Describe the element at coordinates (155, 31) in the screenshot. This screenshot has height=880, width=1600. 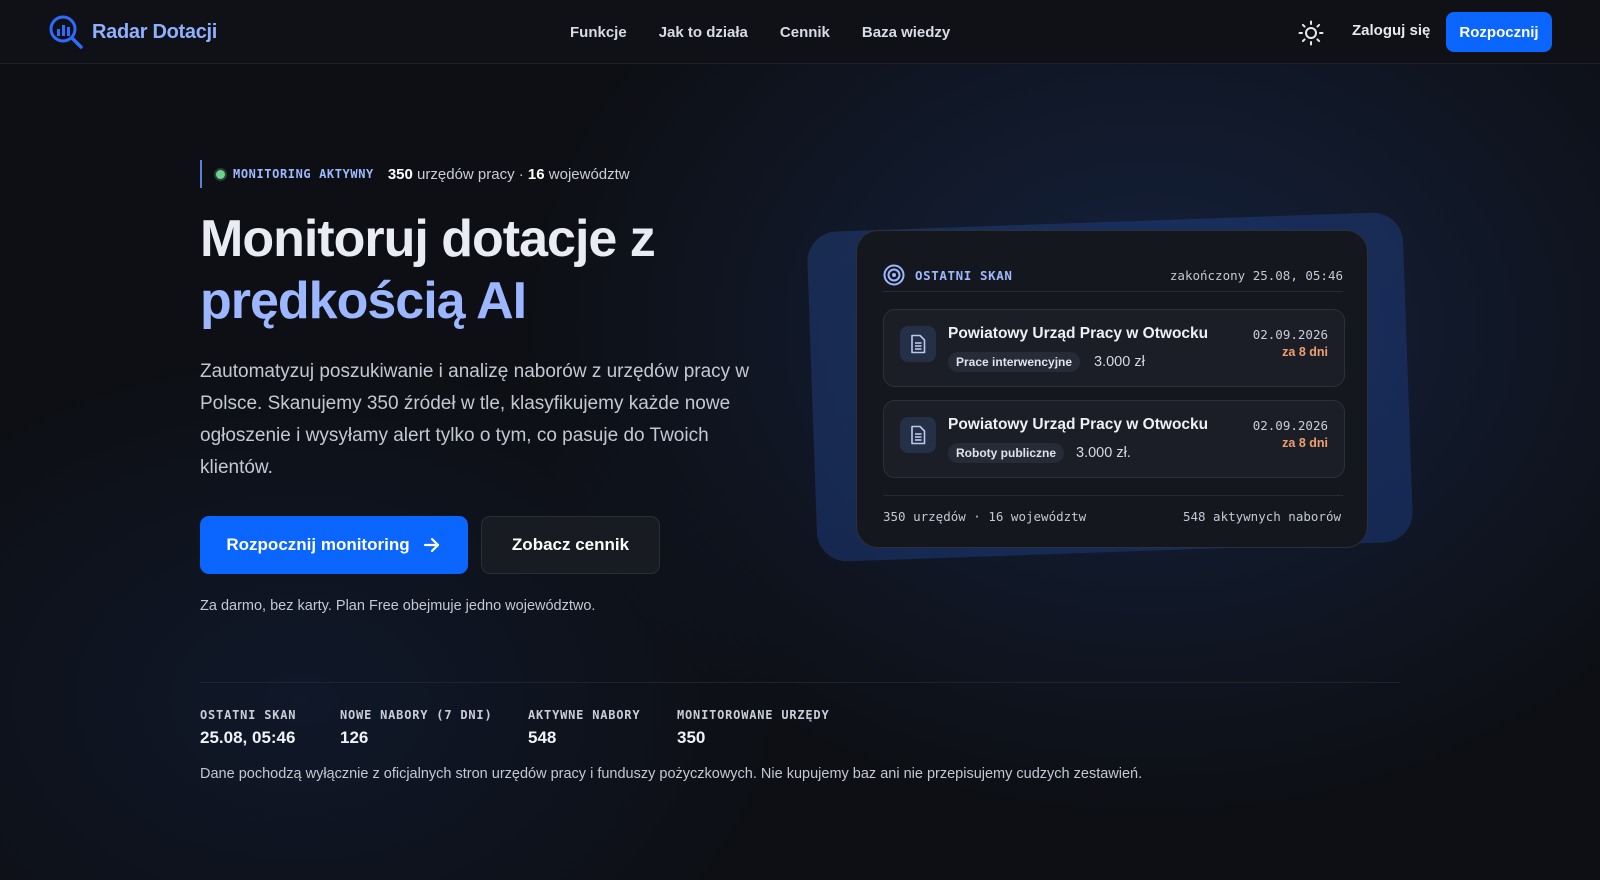
I see `brand-name: Radar Dotacji` at that location.